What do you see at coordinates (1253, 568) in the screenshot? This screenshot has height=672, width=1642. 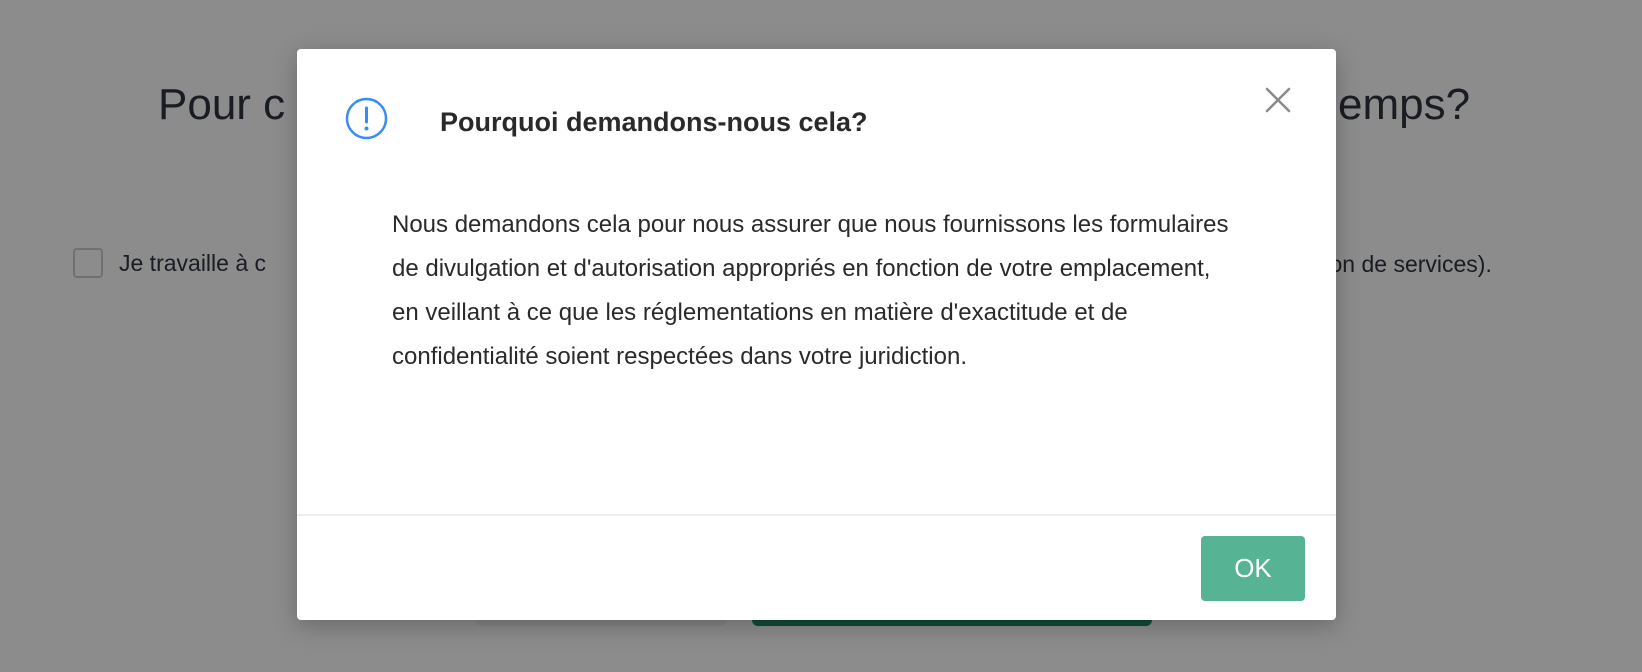 I see `ok-button: OK` at bounding box center [1253, 568].